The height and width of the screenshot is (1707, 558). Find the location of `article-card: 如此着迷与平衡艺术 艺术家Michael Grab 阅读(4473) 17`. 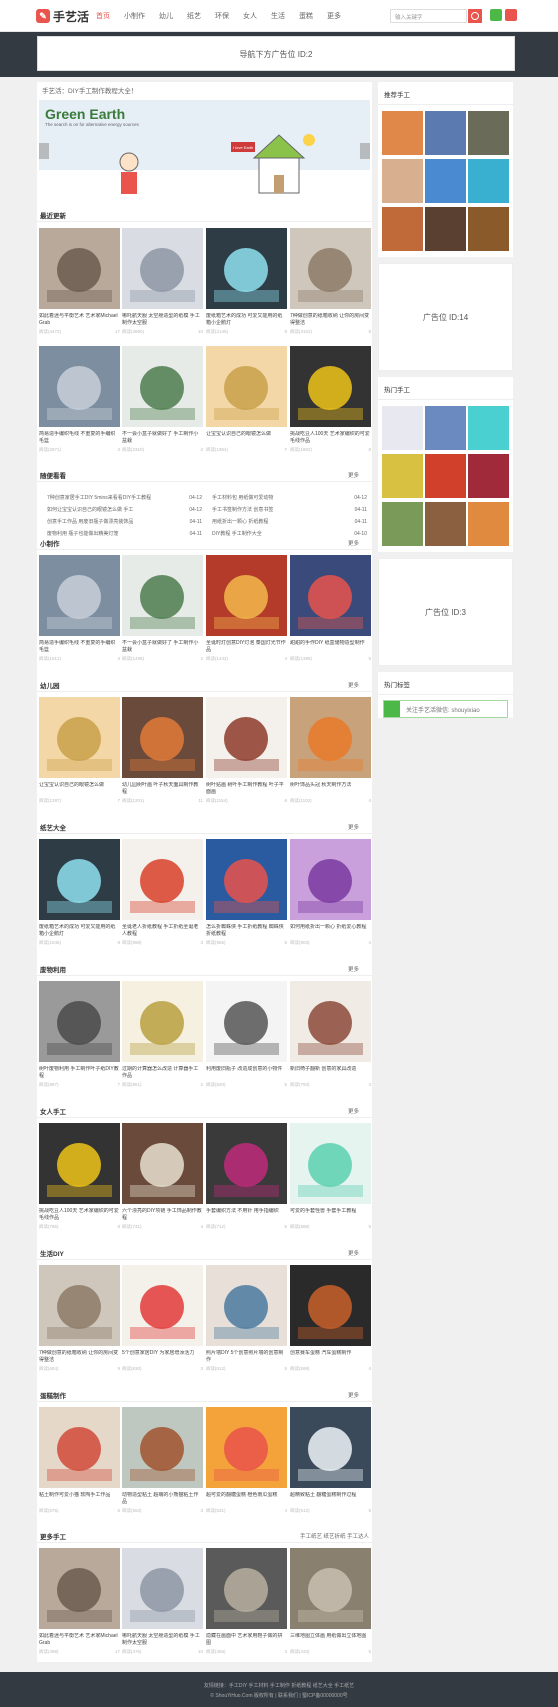

article-card: 如此着迷与平衡艺术 艺术家Michael Grab 阅读(4473) 17 is located at coordinates (79, 281).